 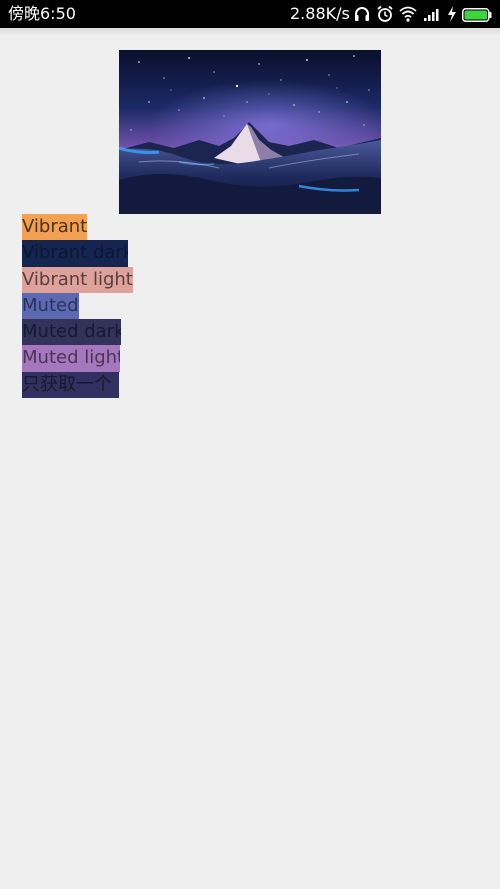 What do you see at coordinates (42, 13) in the screenshot?
I see `status-time: 傍晚6:50` at bounding box center [42, 13].